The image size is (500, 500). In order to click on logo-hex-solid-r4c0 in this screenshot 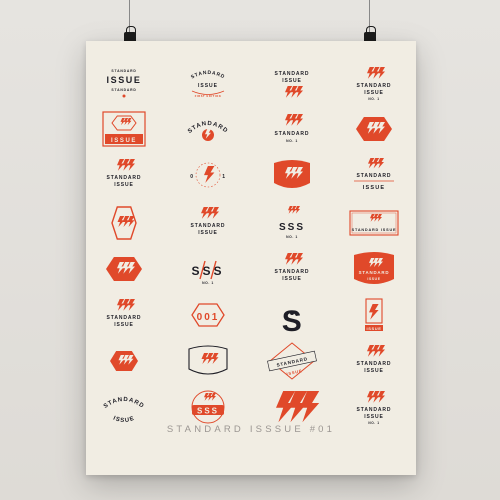, I will do `click(124, 269)`.